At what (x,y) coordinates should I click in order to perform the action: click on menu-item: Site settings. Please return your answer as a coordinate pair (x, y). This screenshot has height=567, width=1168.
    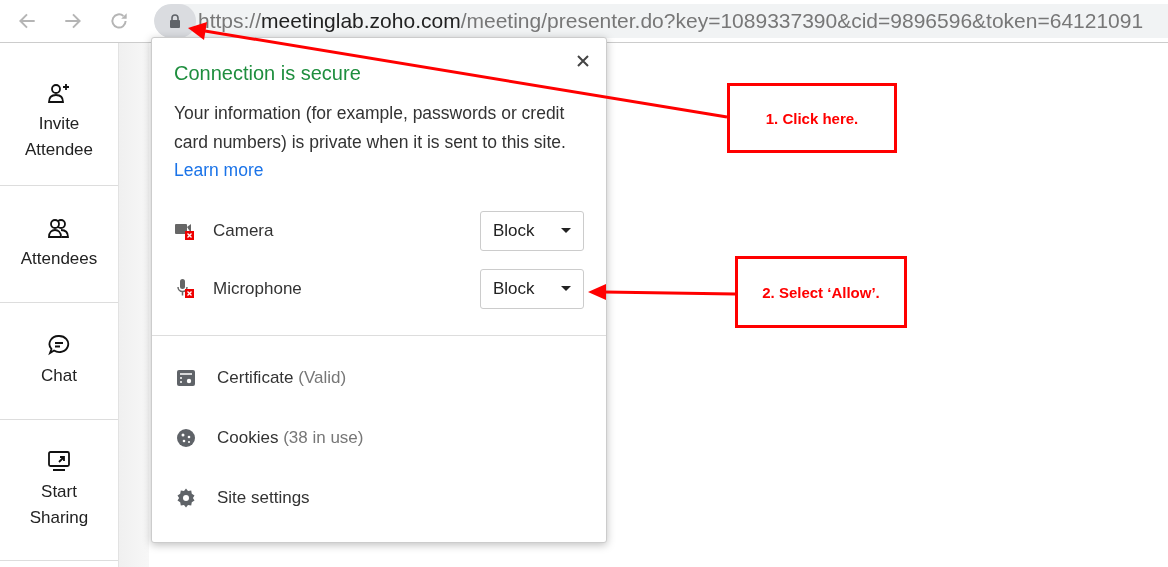
    Looking at the image, I should click on (380, 497).